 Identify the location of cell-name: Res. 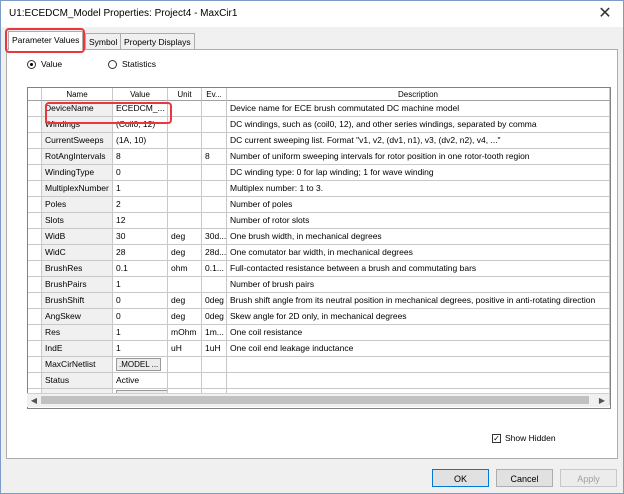
(77, 333).